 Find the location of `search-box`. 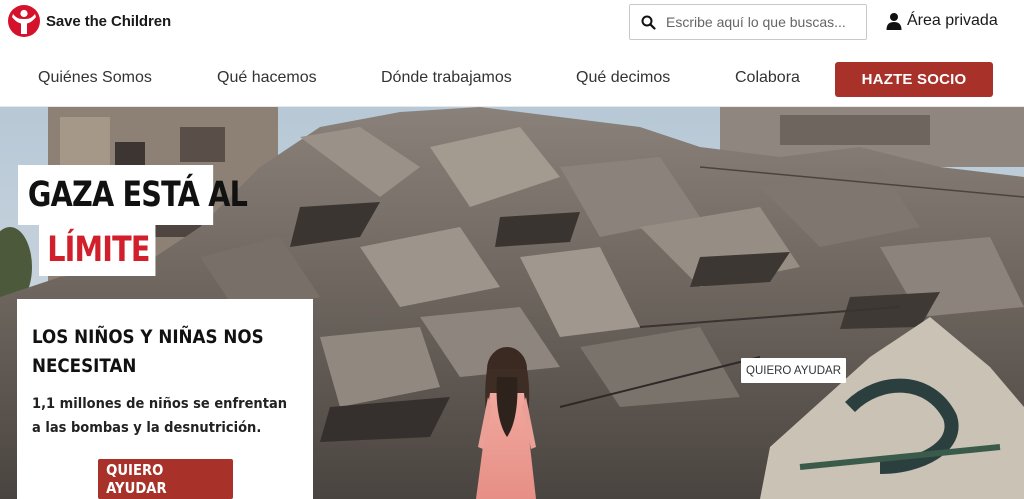

search-box is located at coordinates (748, 22).